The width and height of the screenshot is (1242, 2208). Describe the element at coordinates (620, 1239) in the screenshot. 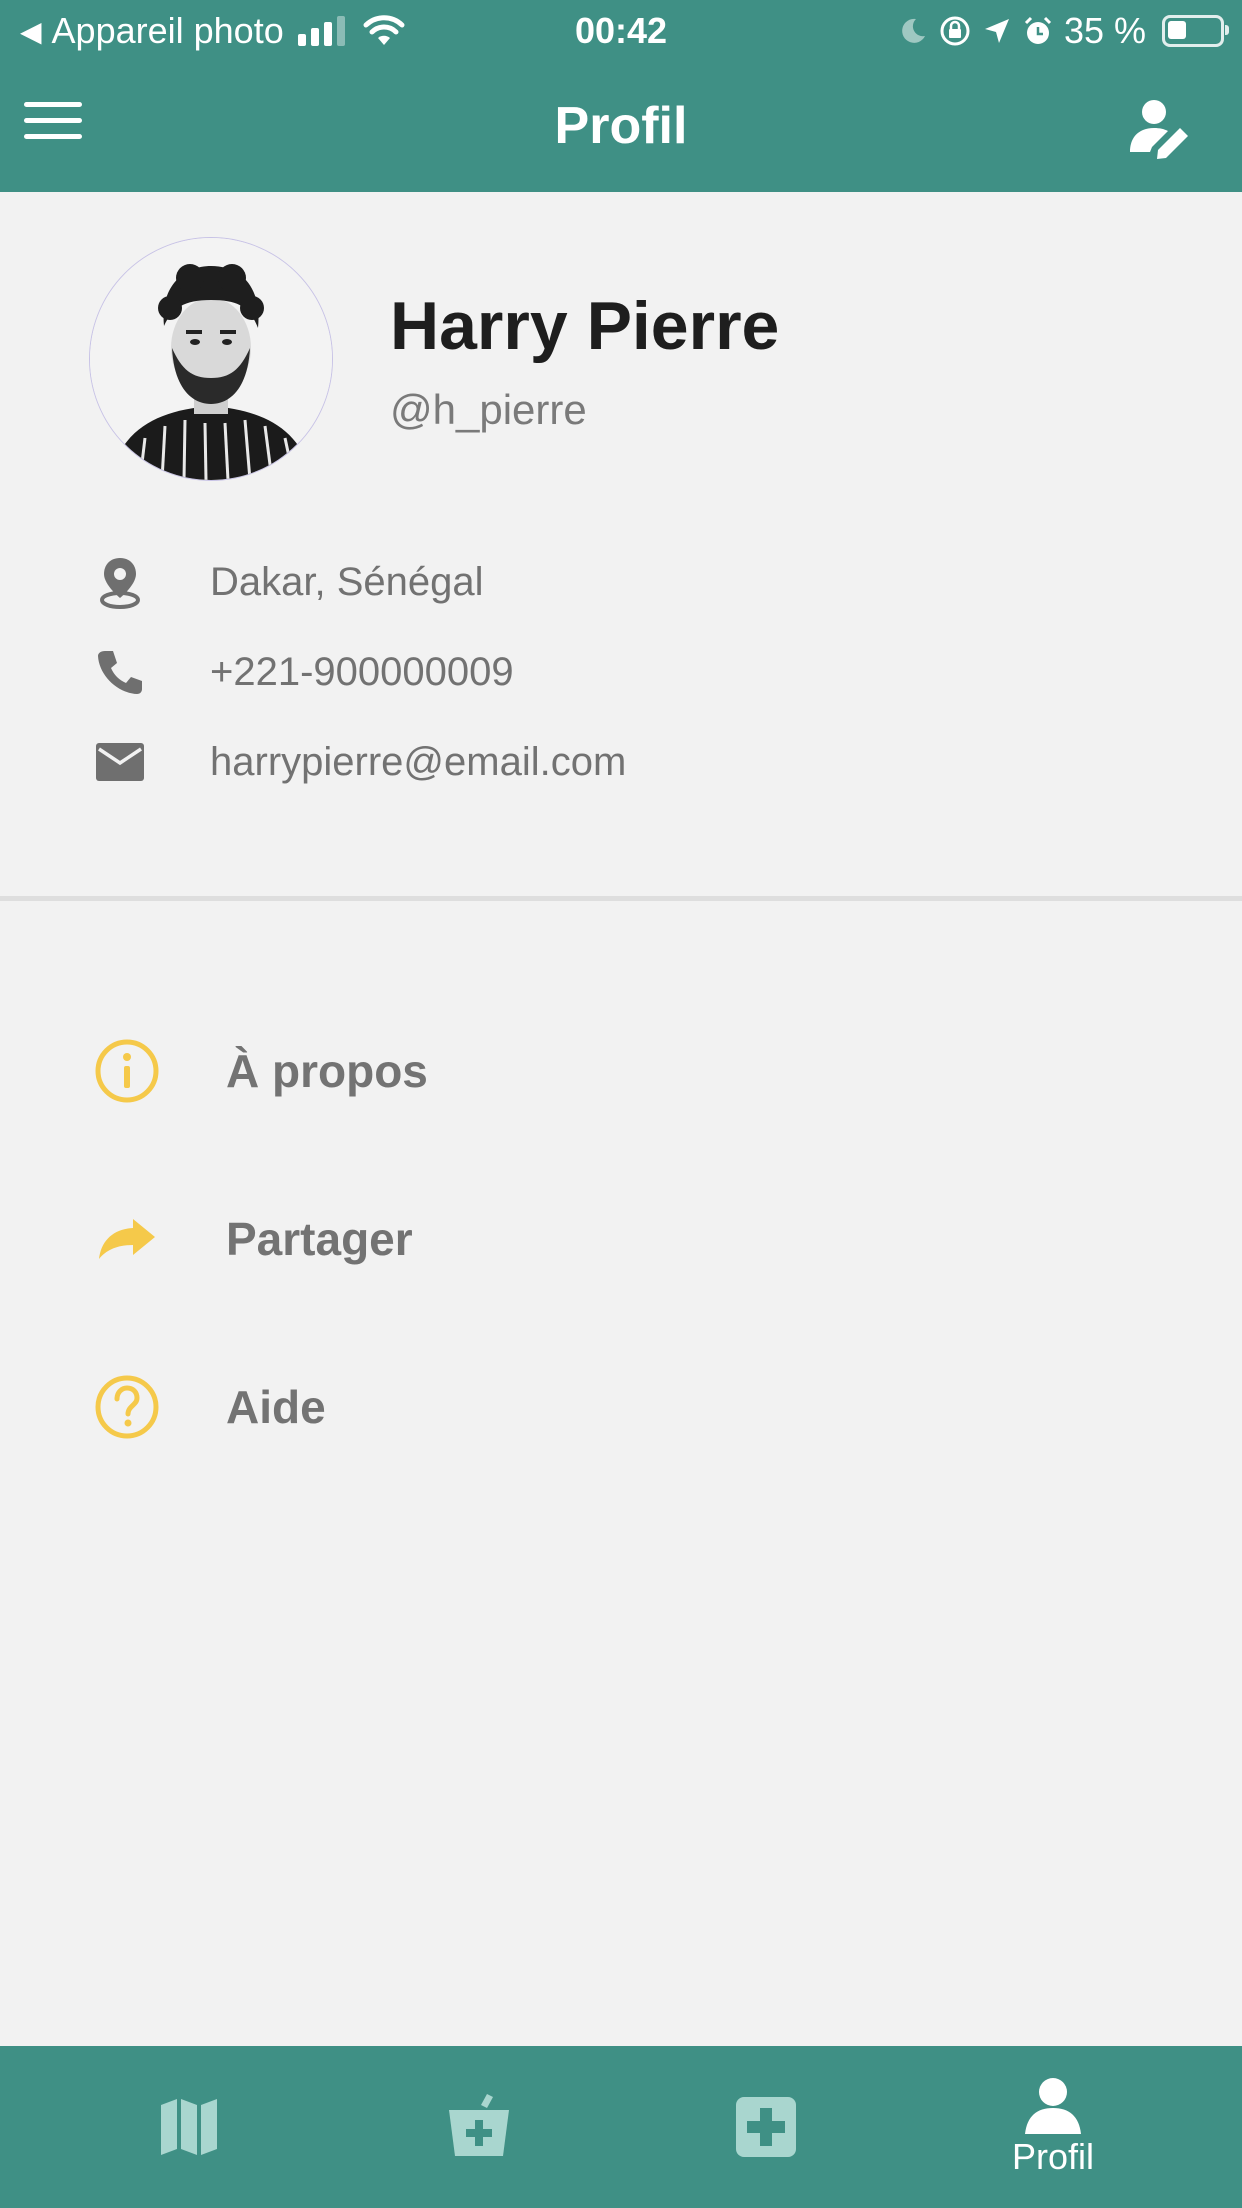

I see `menu-item-share: Partager` at that location.